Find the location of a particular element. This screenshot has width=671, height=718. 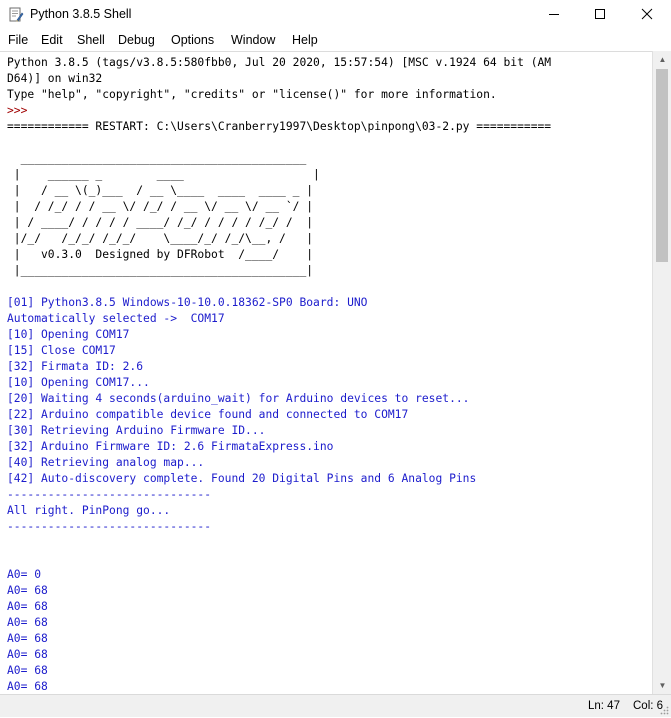

menu-debug: Debug is located at coordinates (136, 40).